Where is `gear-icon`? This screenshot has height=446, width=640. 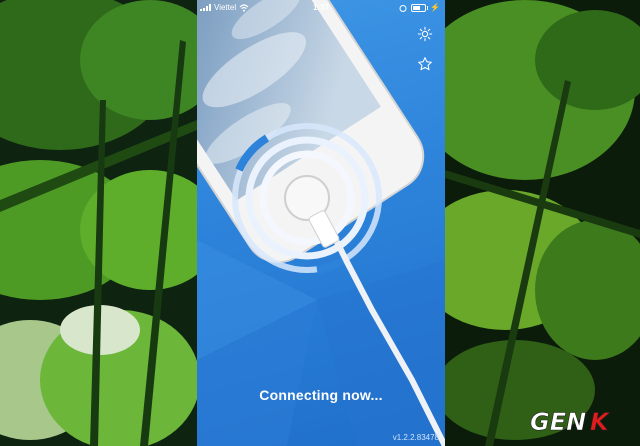
gear-icon is located at coordinates (425, 34).